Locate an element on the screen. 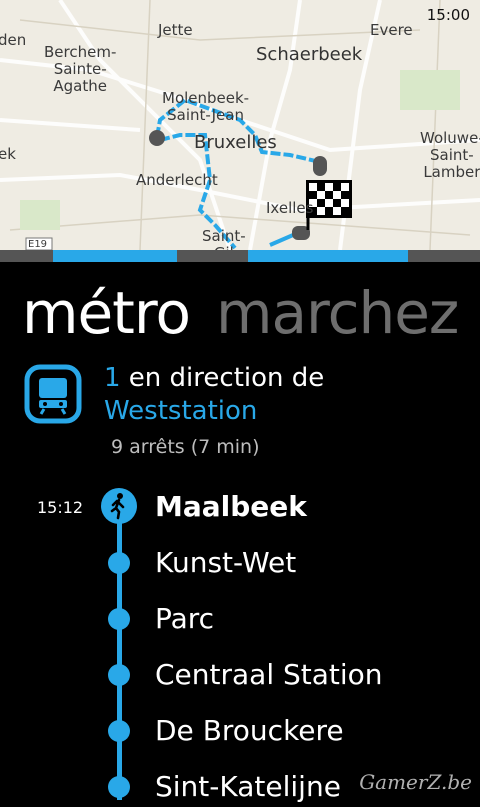 This screenshot has height=807, width=480. segment-walk is located at coordinates (328, 256).